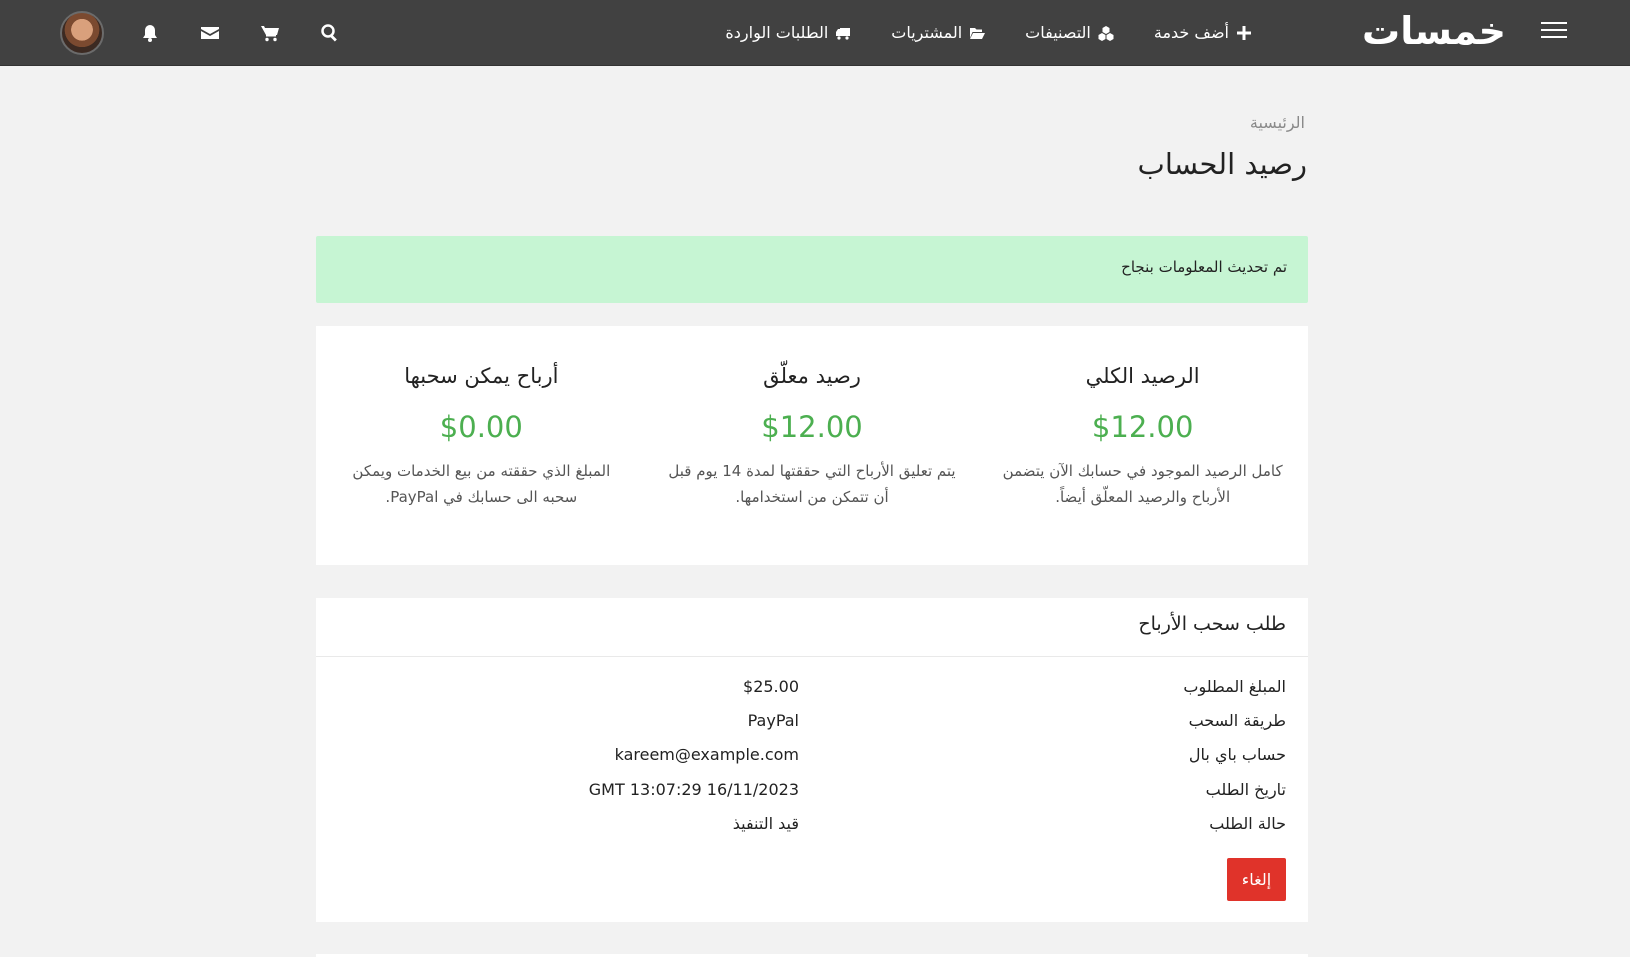  I want to click on nav-categories: التصنيفات, so click(1069, 32).